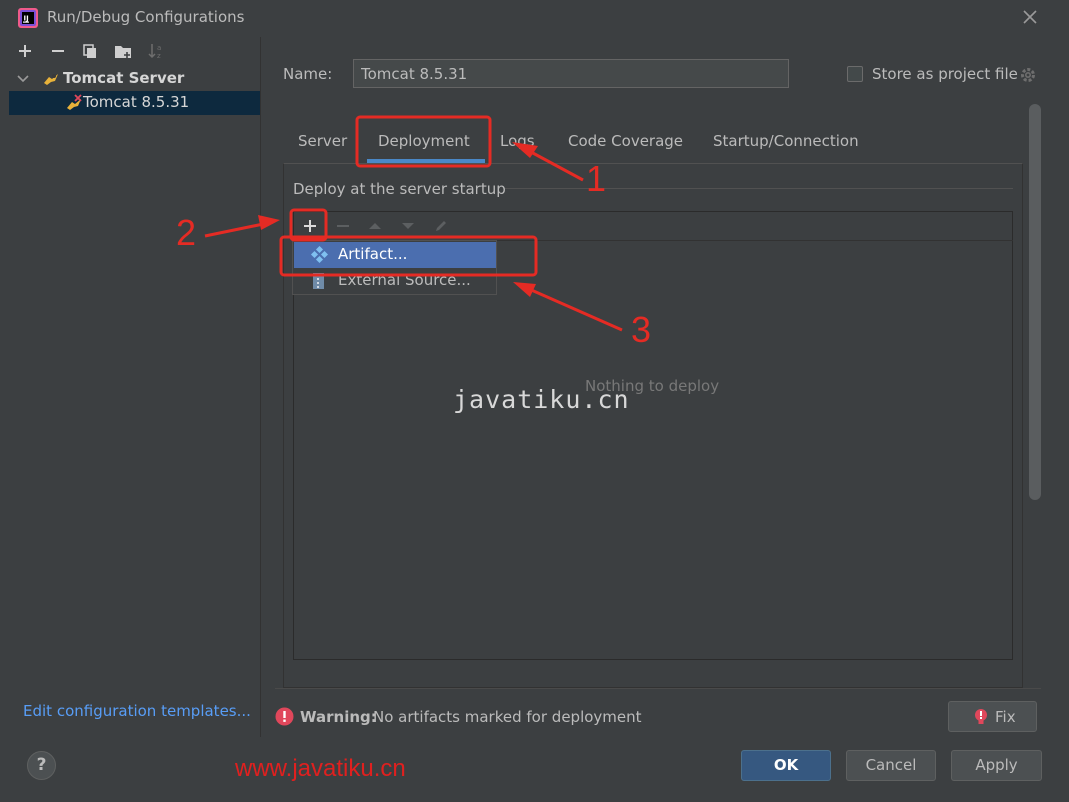 This screenshot has height=802, width=1069. Describe the element at coordinates (399, 189) in the screenshot. I see `deploy-heading: Deploy at the server startup` at that location.